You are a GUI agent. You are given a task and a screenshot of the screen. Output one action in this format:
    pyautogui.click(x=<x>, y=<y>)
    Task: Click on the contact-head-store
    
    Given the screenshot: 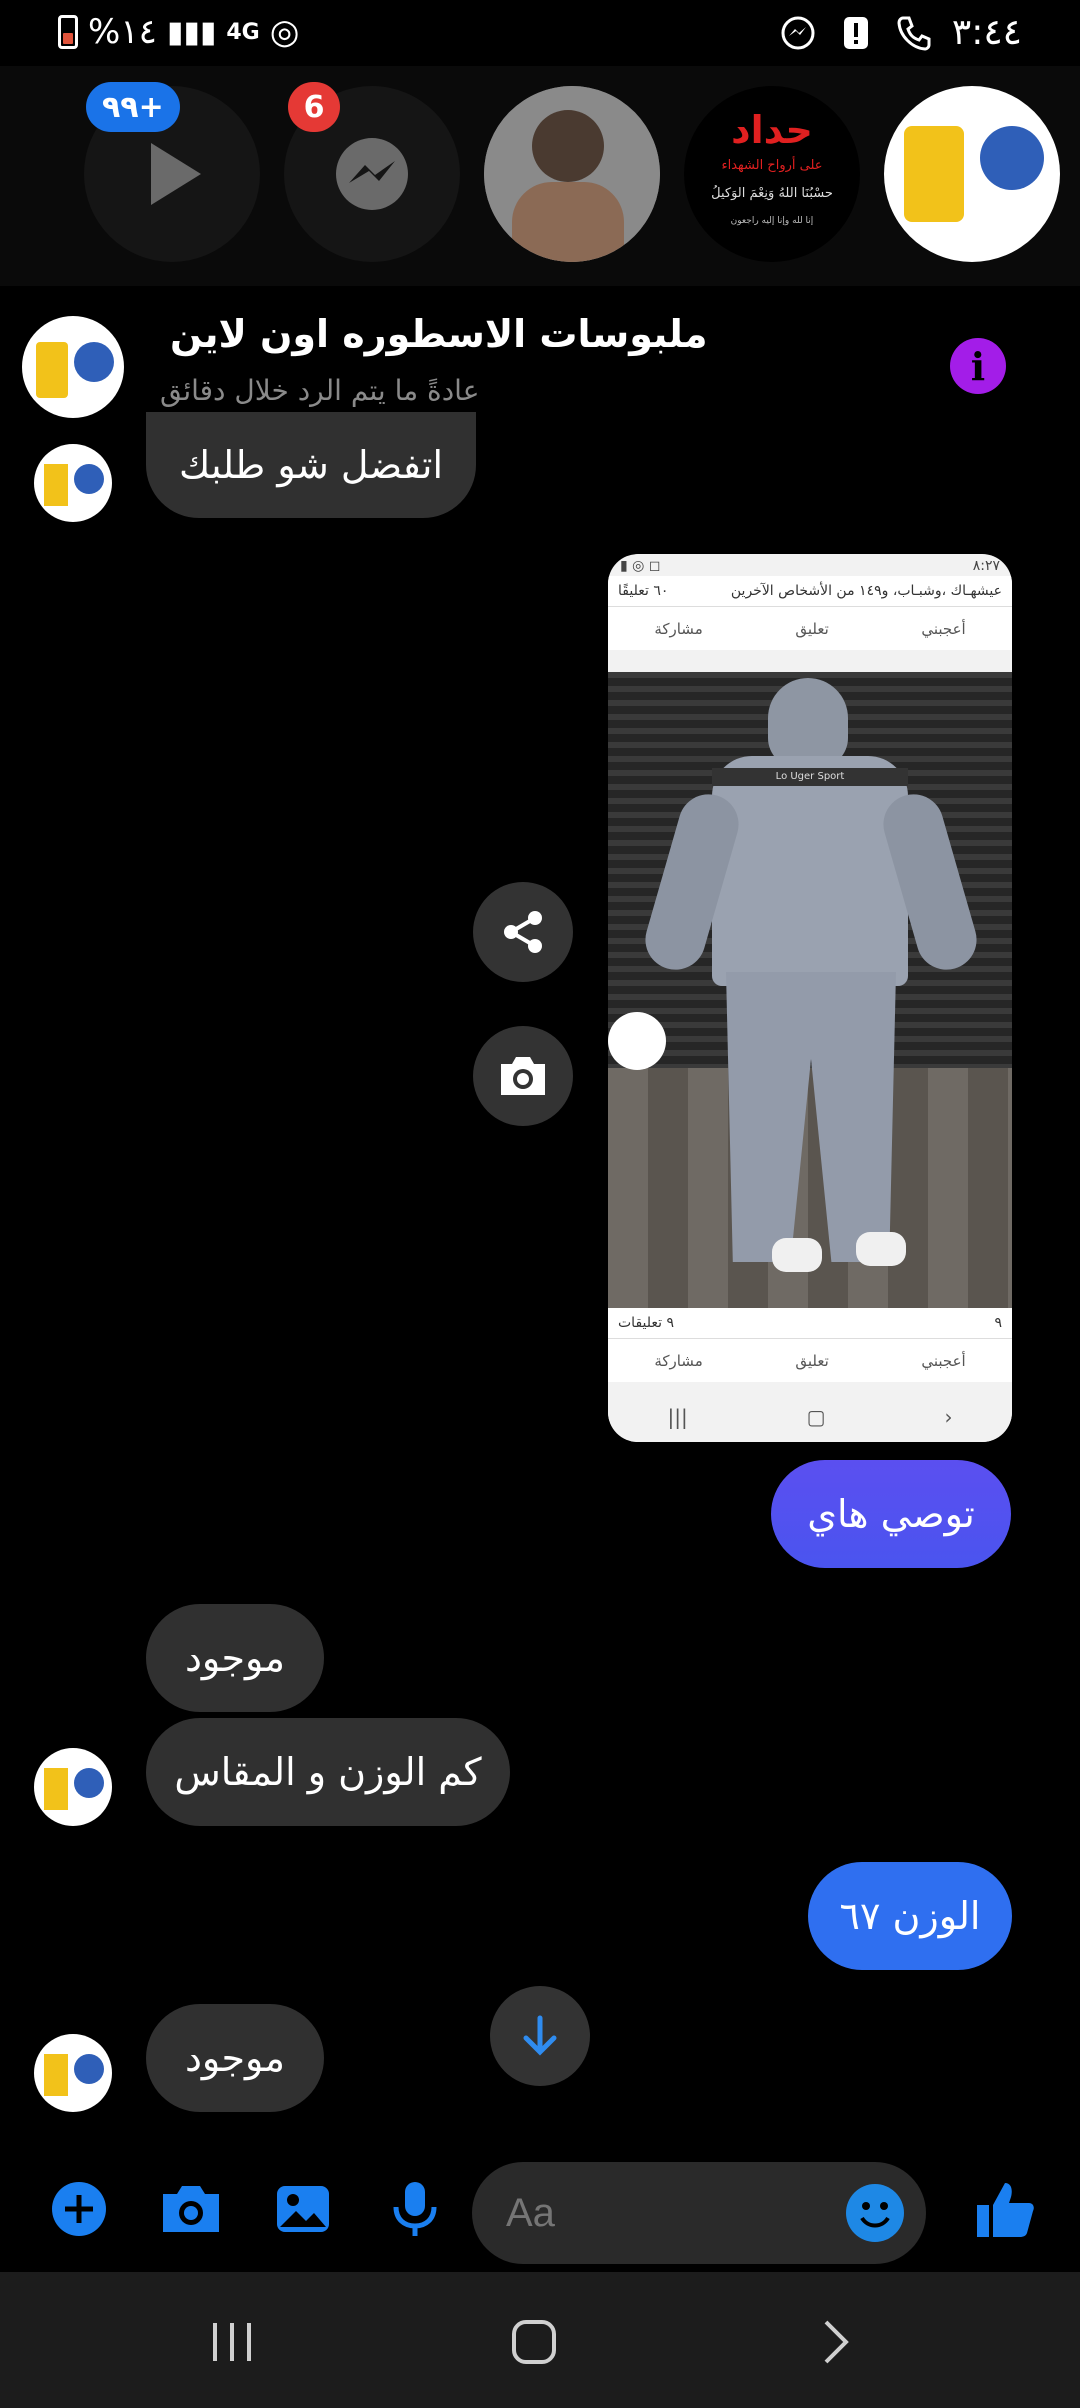 What is the action you would take?
    pyautogui.click(x=972, y=174)
    